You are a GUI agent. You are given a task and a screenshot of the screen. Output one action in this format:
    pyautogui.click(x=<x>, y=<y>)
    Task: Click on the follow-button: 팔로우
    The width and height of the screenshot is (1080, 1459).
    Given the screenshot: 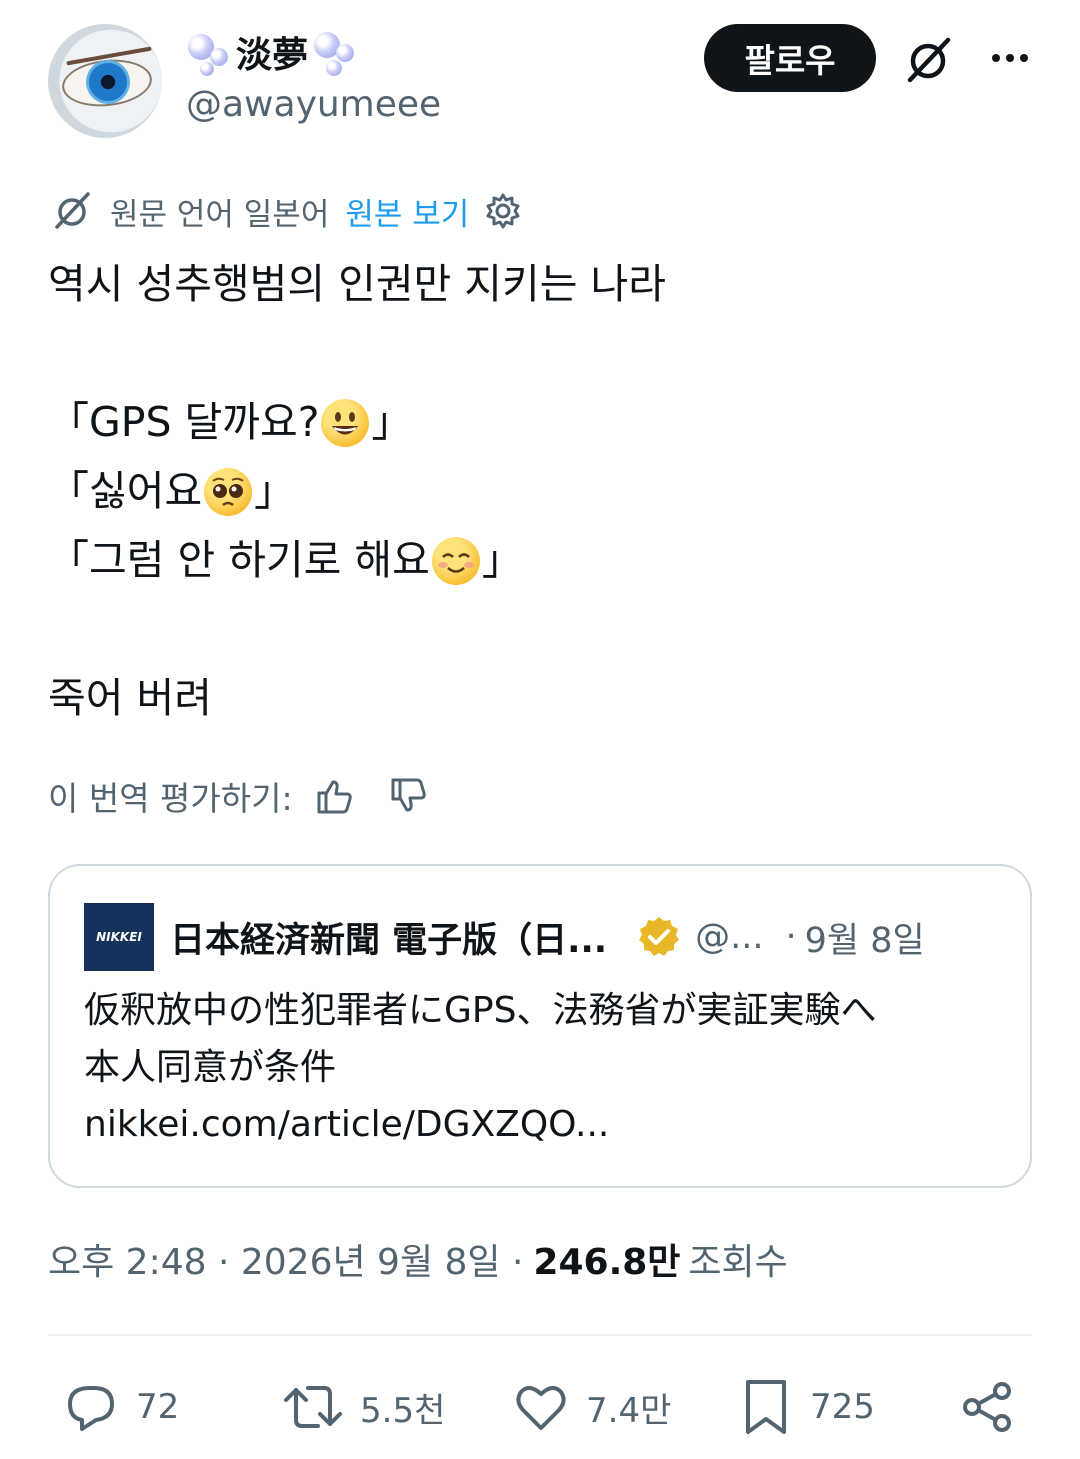 What is the action you would take?
    pyautogui.click(x=790, y=58)
    